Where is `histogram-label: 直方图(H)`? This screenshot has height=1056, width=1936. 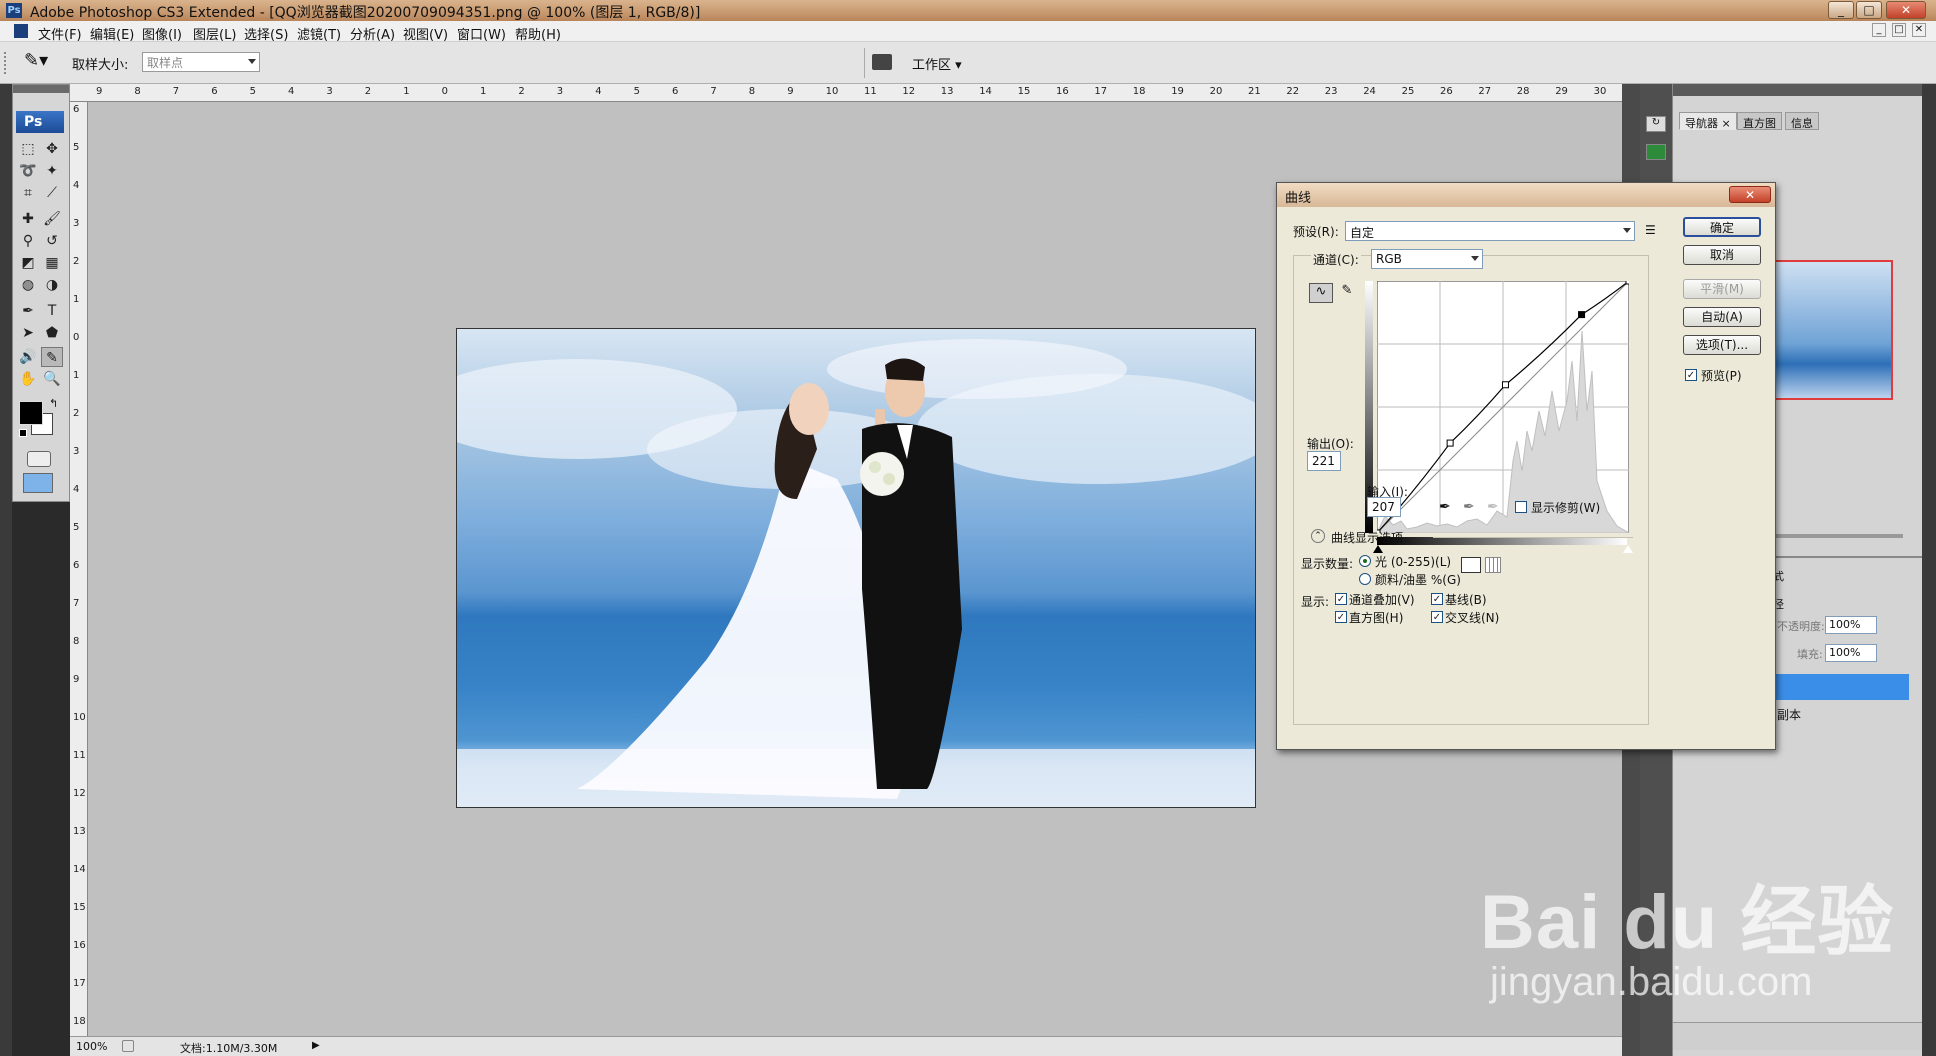 histogram-label: 直方图(H) is located at coordinates (1376, 617).